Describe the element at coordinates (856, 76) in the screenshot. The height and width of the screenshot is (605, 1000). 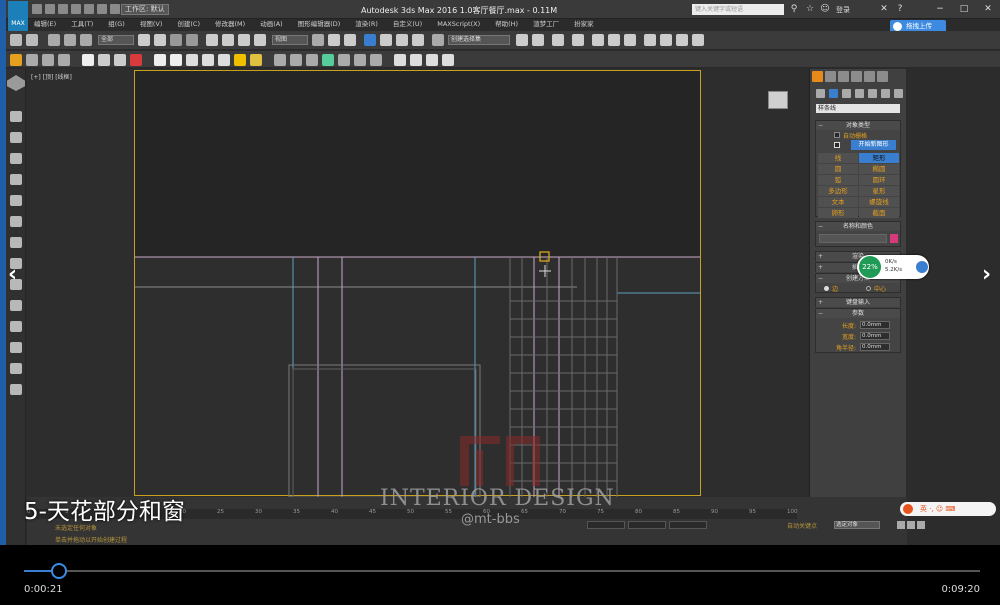
I see `motion-tab-icon` at that location.